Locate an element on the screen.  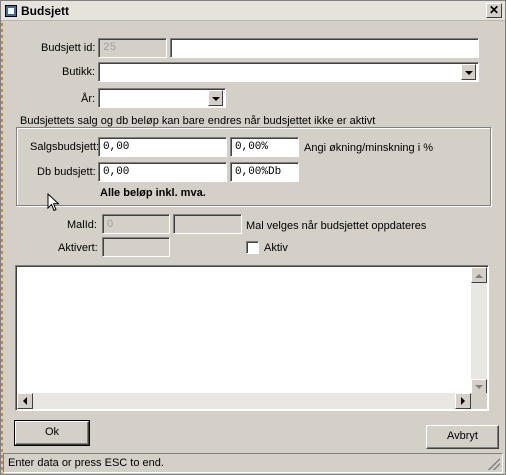
aktiv-checkbox is located at coordinates (252, 247).